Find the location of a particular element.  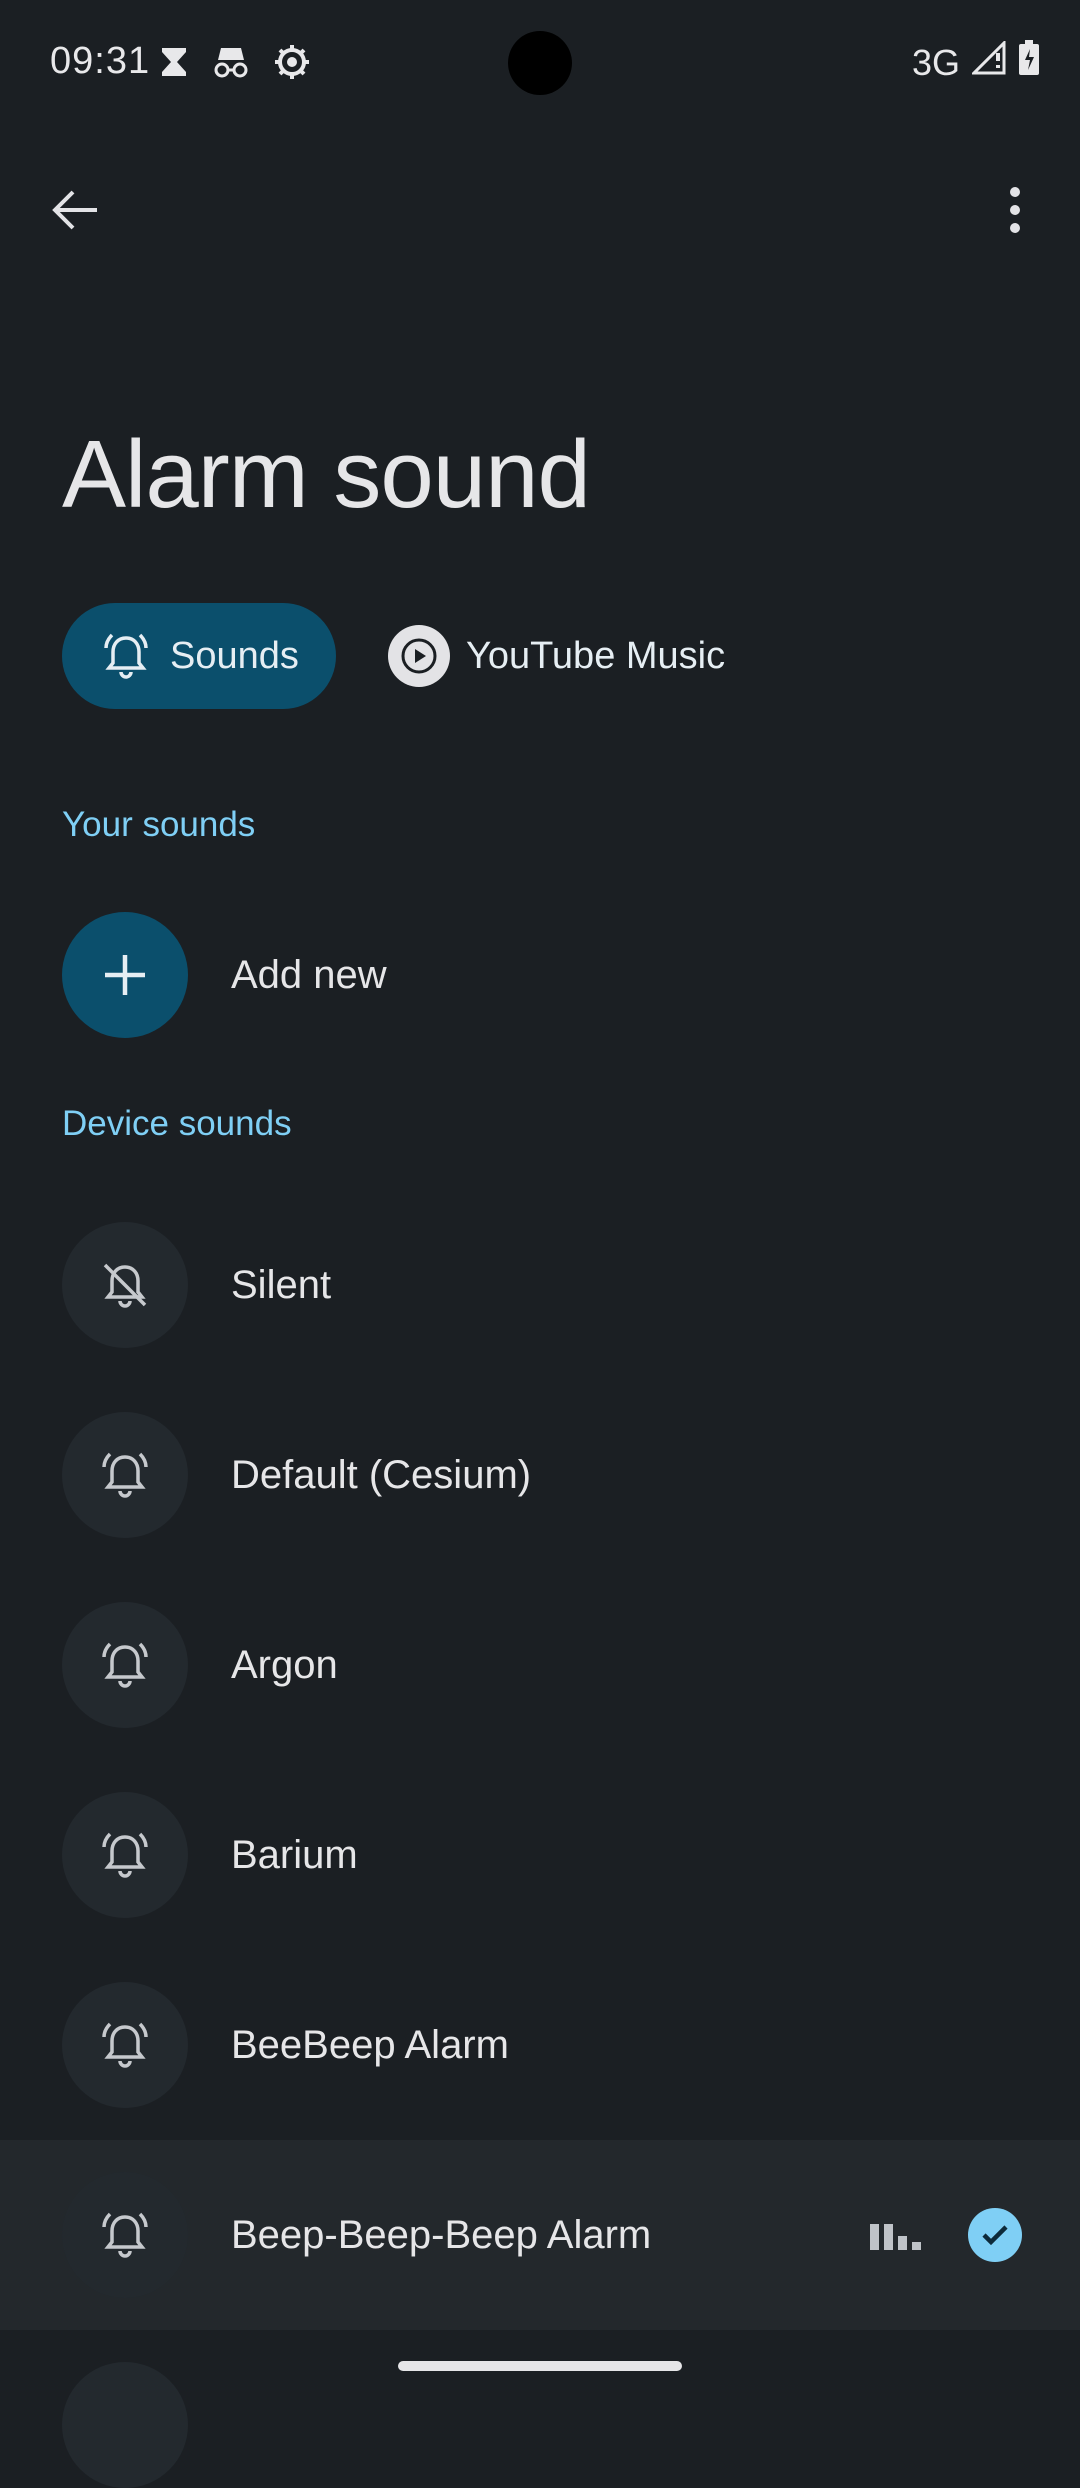

sound-label: Argon is located at coordinates (284, 1664).